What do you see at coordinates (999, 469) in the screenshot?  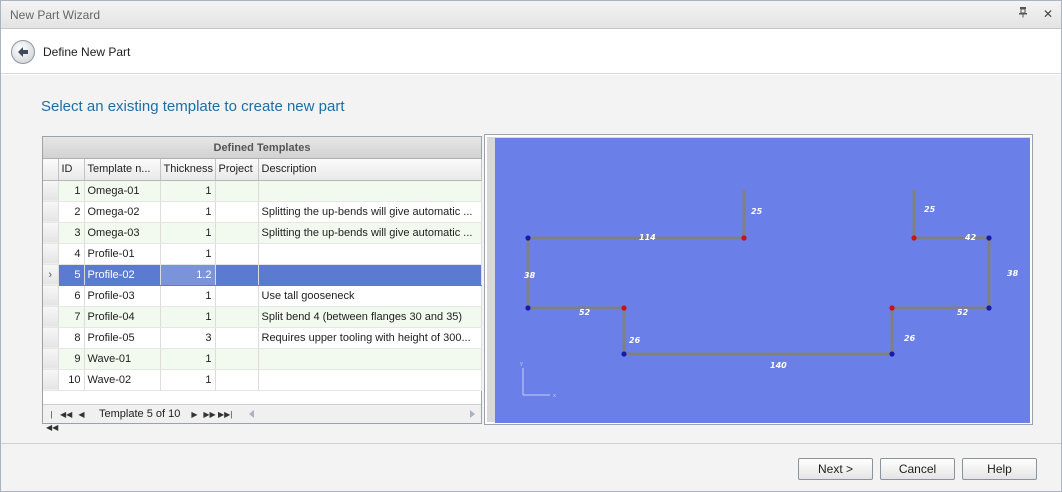 I see `help-button: Help` at bounding box center [999, 469].